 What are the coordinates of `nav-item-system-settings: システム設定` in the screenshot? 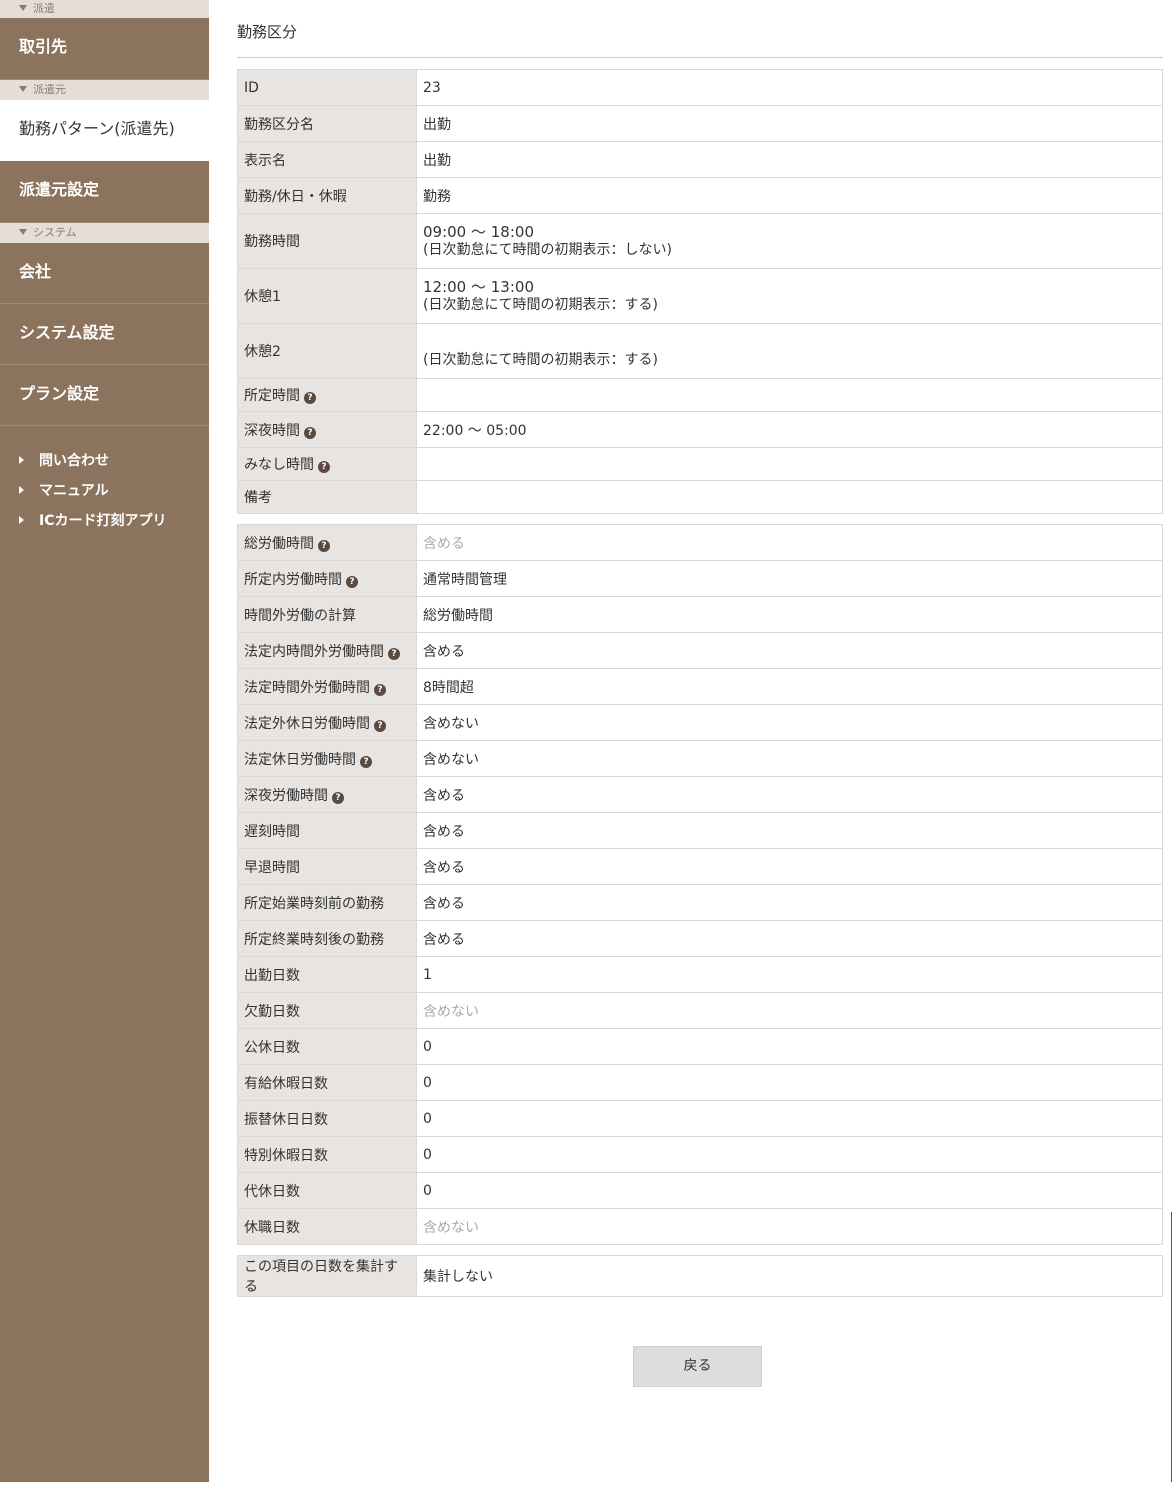 It's located at (104, 334).